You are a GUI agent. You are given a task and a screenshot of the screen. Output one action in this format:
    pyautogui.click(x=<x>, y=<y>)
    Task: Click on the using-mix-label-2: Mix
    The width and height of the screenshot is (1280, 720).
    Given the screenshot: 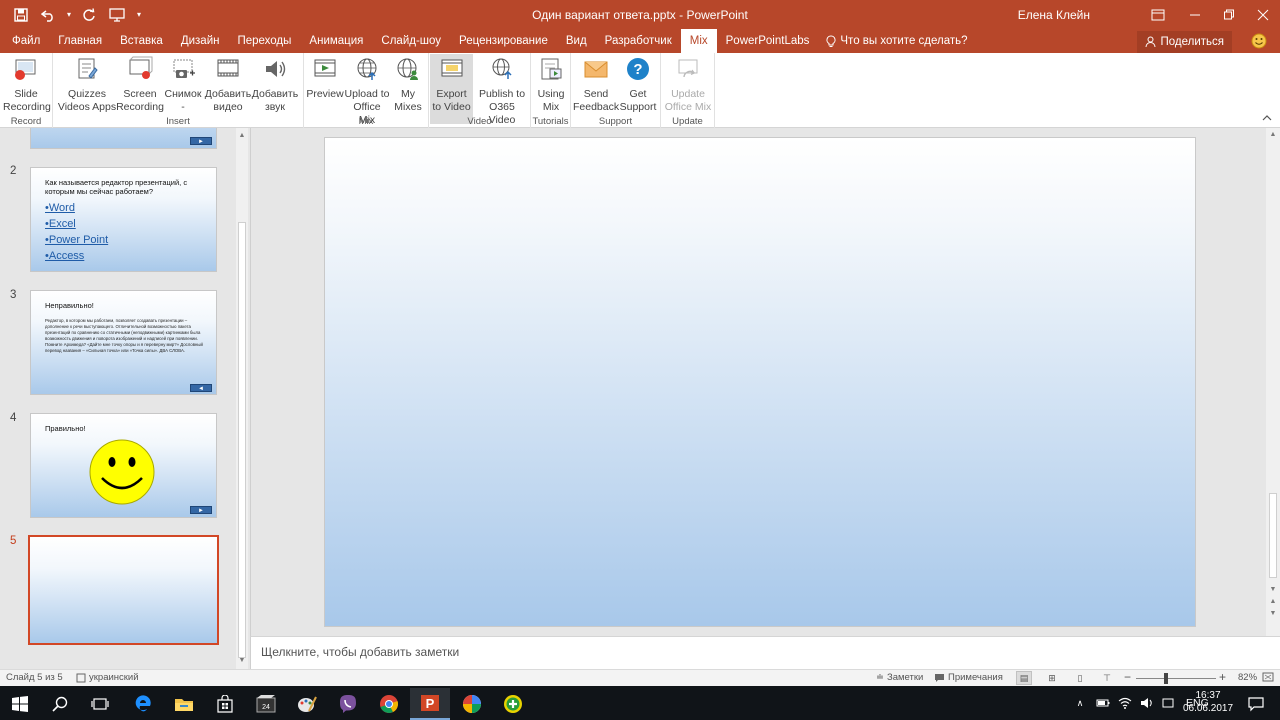 What is the action you would take?
    pyautogui.click(x=551, y=107)
    